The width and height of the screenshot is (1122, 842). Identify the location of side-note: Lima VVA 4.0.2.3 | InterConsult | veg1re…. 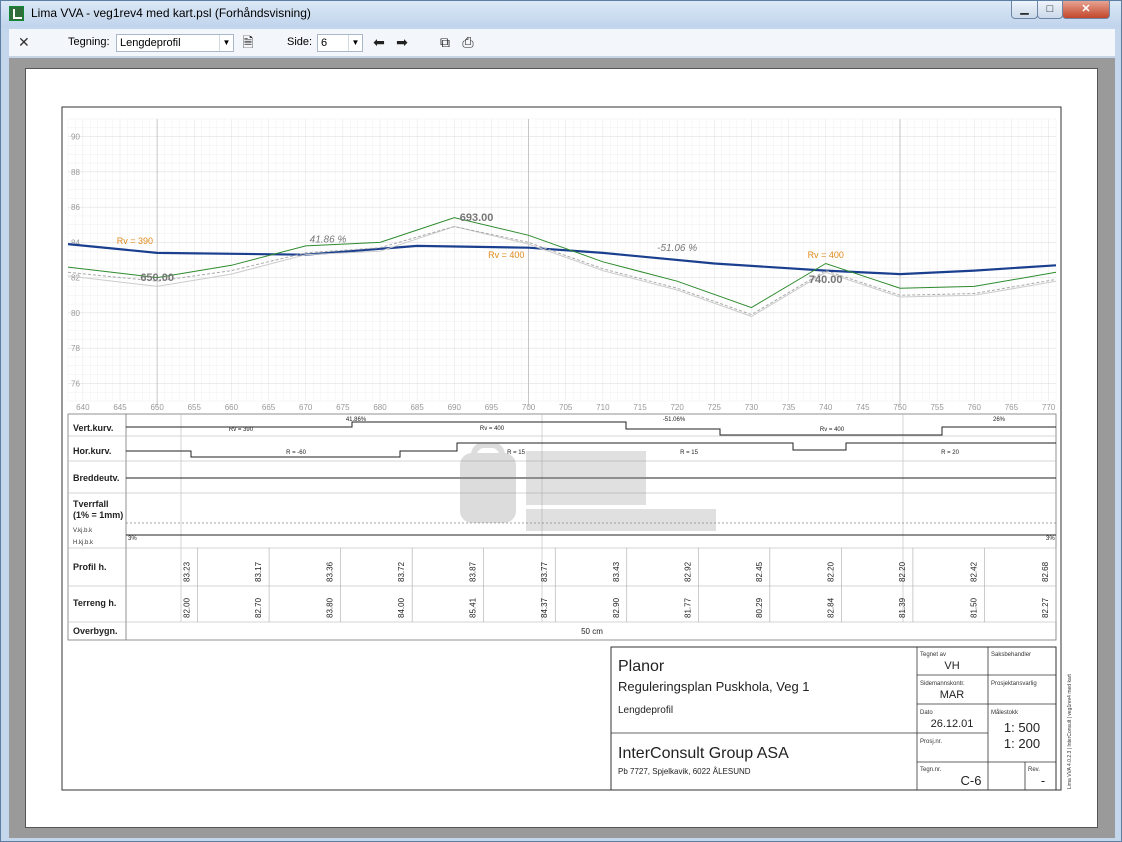
(1070, 731).